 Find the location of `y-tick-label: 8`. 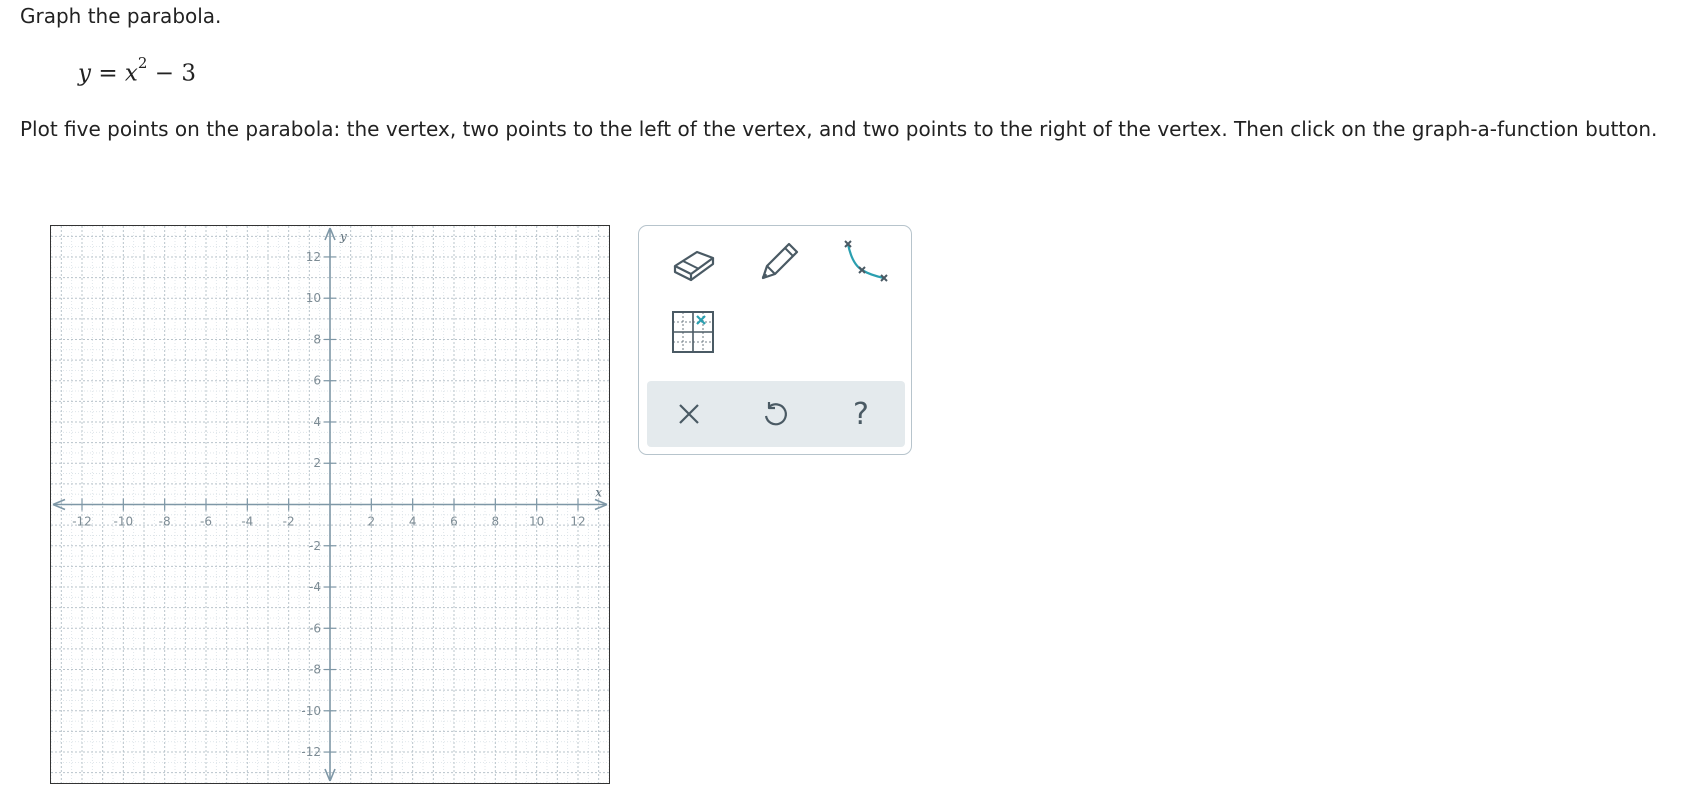

y-tick-label: 8 is located at coordinates (317, 339).